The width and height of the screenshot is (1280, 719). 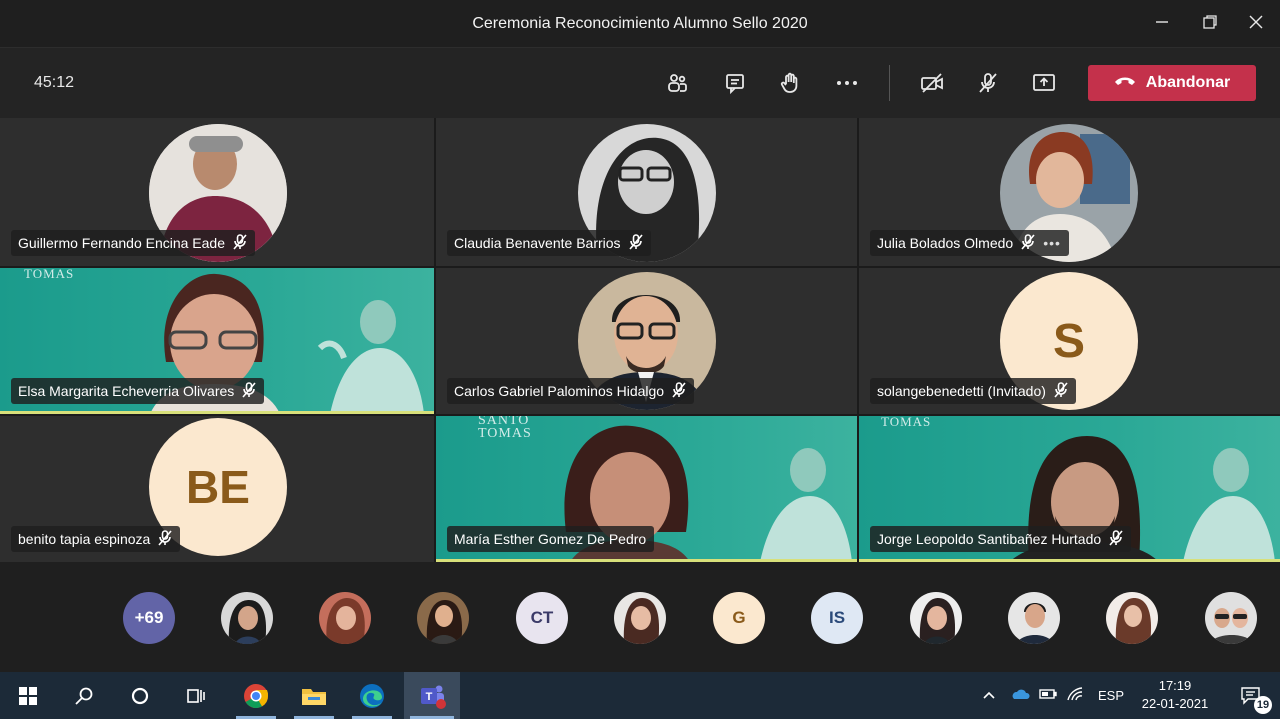 I want to click on participant-name-bar: Claudia Benavente Barrios, so click(x=549, y=243).